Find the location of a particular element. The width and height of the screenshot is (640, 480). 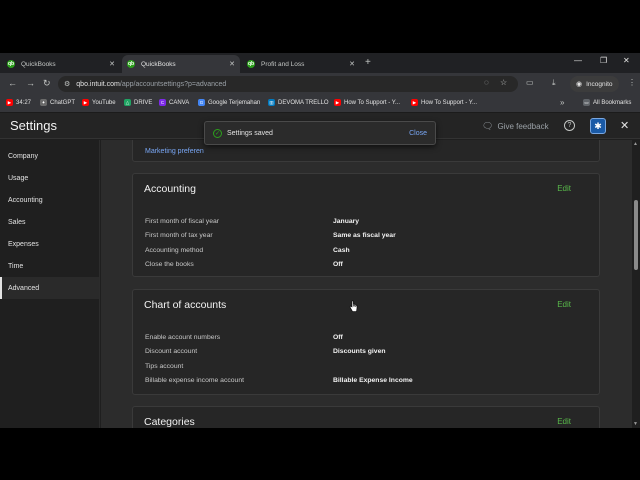

bookmark-item: △ DRIVE is located at coordinates (138, 102).